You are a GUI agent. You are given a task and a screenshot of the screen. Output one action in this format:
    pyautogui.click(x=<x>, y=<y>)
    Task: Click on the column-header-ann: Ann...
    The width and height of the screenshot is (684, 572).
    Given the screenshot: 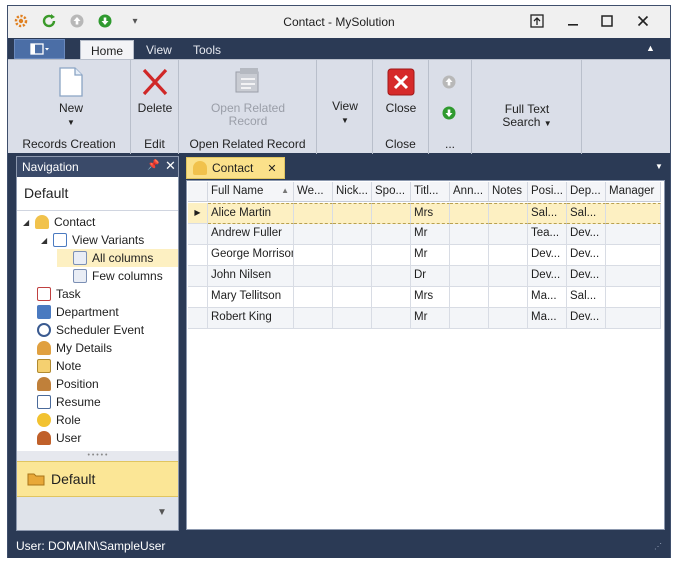 What is the action you would take?
    pyautogui.click(x=469, y=192)
    